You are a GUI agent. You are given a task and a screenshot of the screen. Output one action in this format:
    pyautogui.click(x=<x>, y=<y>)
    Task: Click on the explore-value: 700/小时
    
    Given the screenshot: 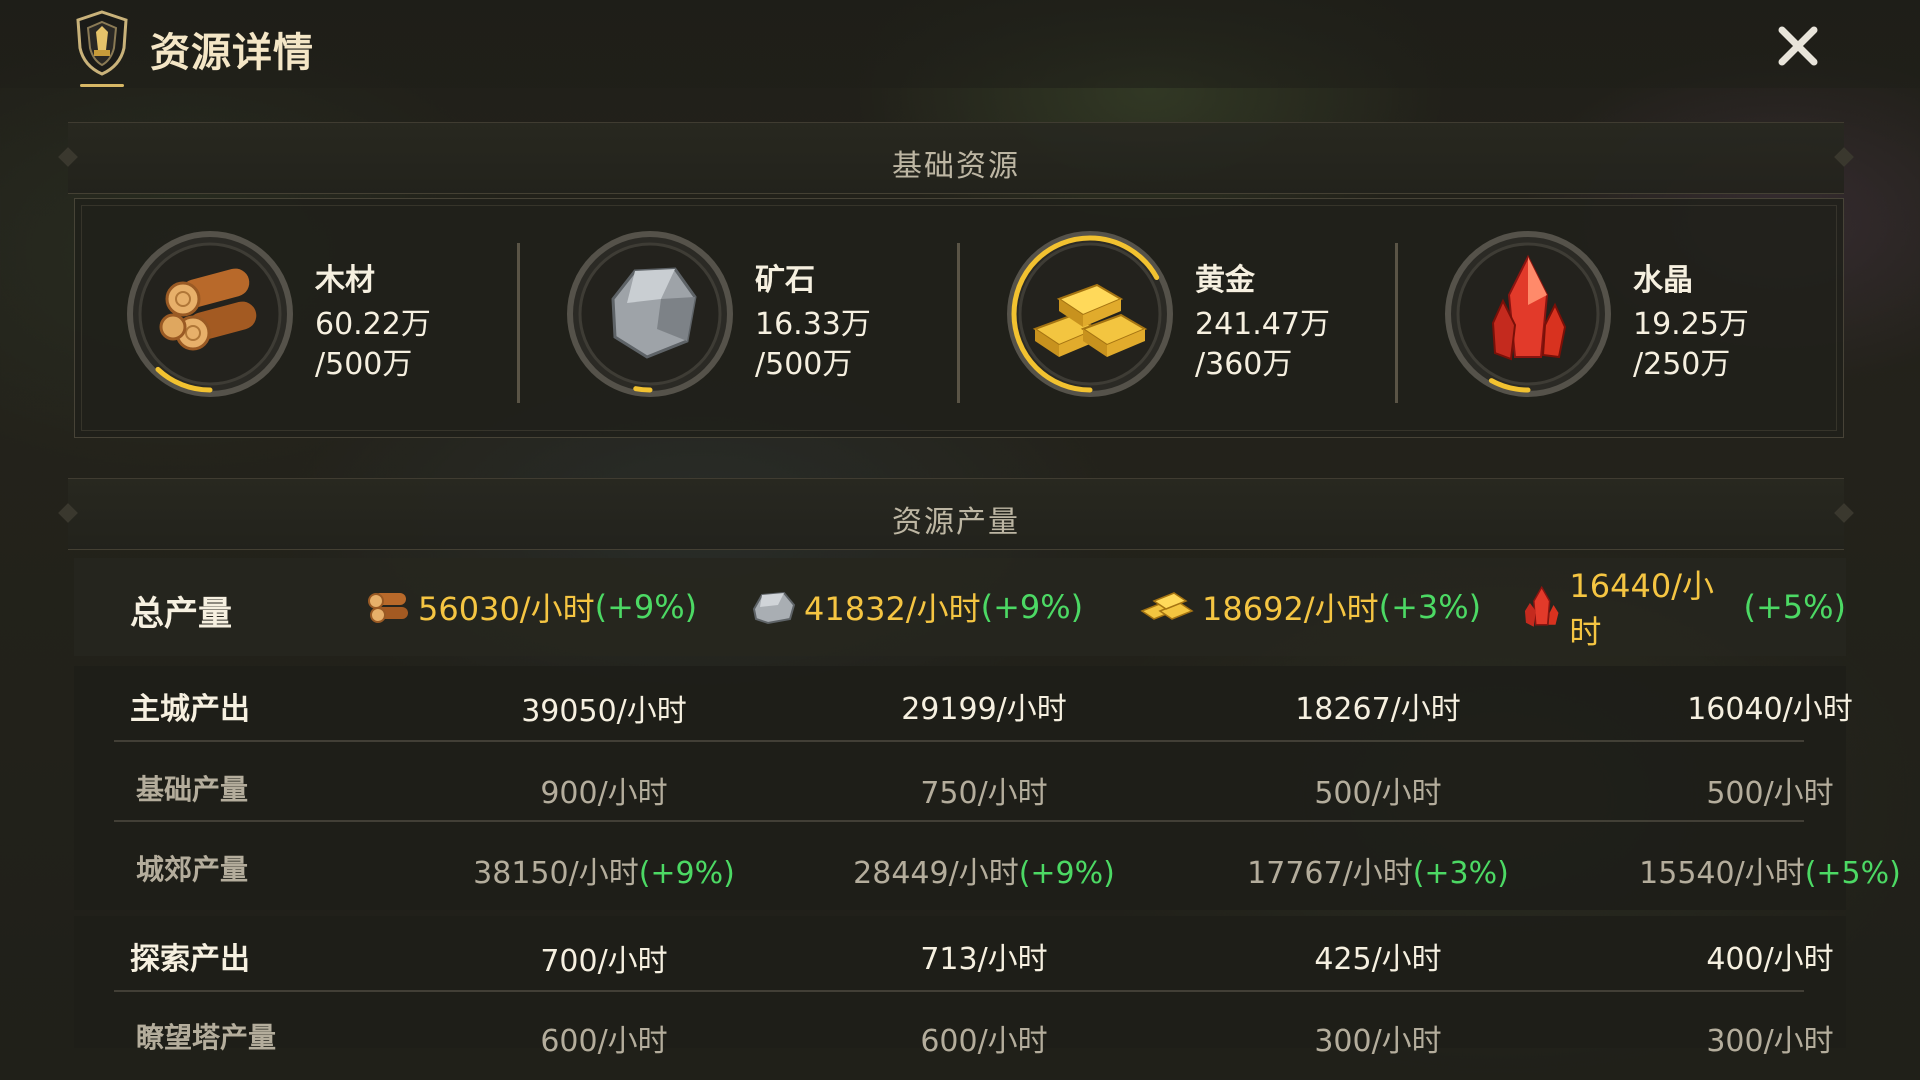 What is the action you would take?
    pyautogui.click(x=604, y=961)
    